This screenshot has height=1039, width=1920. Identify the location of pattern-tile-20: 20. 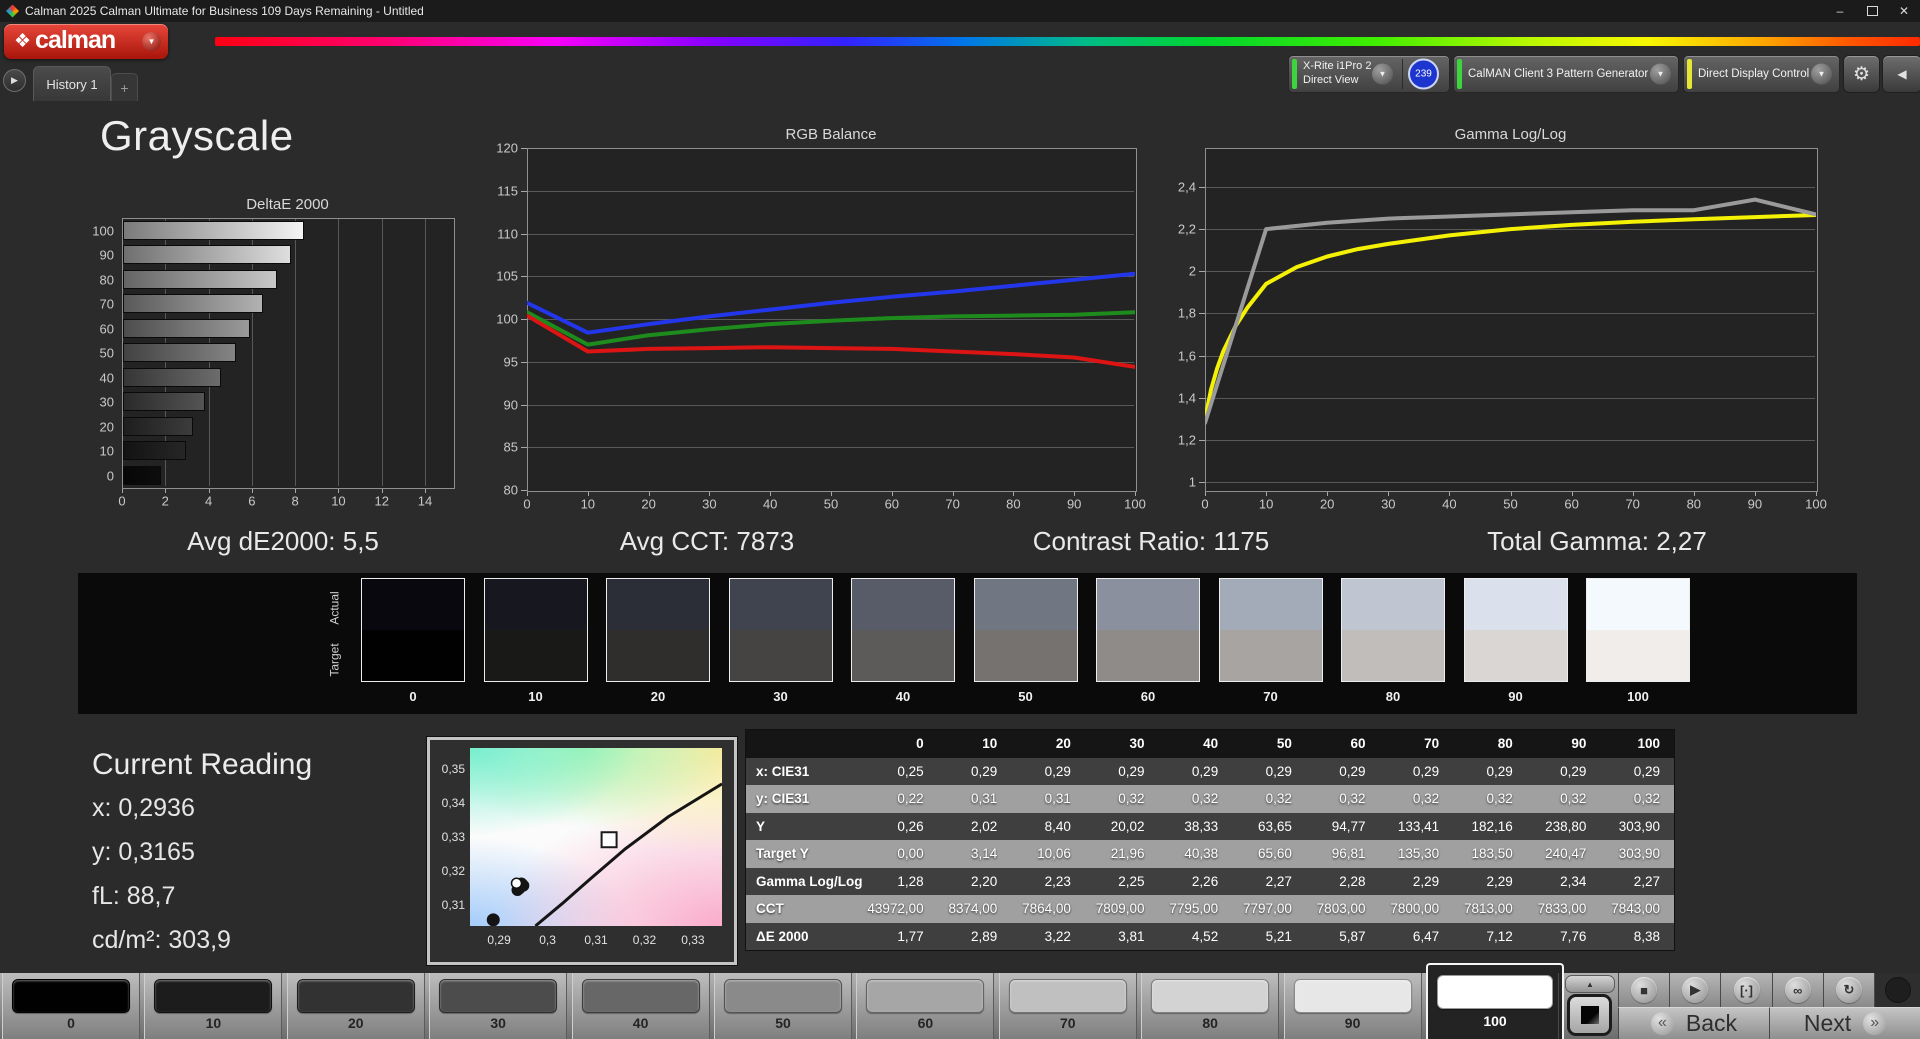
(355, 1006).